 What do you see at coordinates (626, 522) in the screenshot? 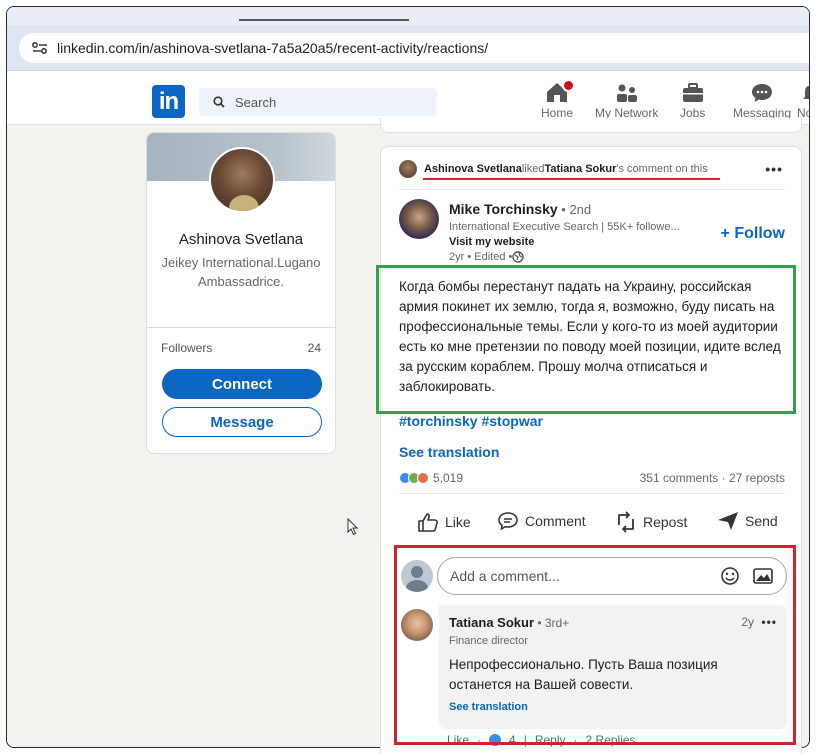
I see `repost-icon` at bounding box center [626, 522].